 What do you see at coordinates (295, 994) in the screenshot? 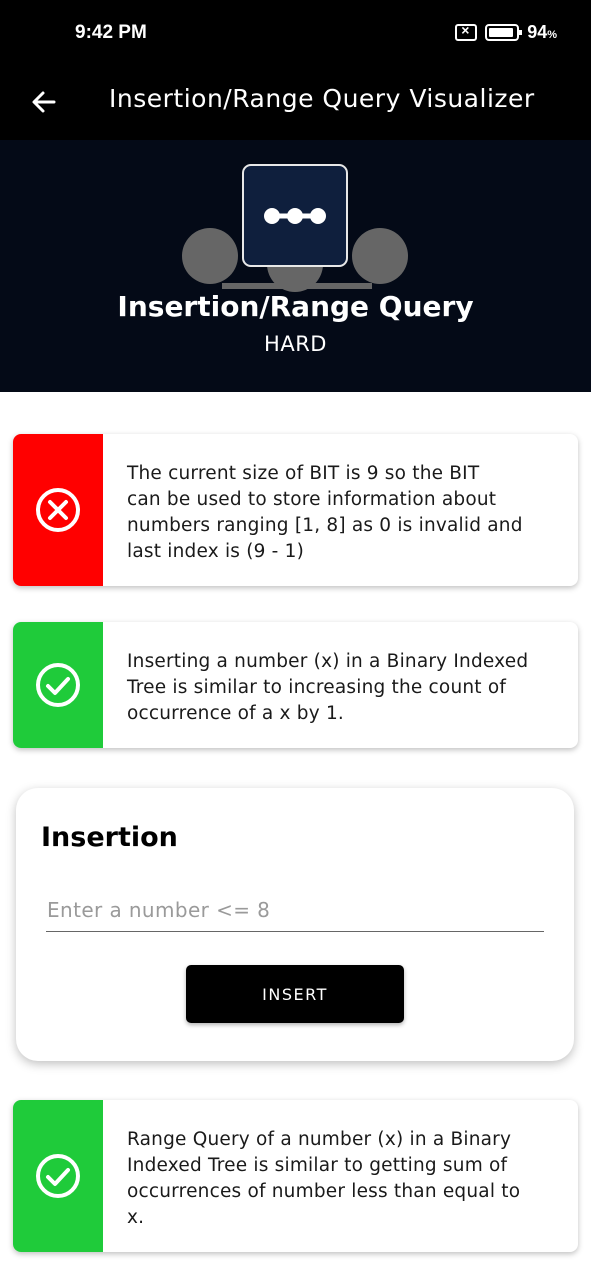
I see `insert-button: INSERT` at bounding box center [295, 994].